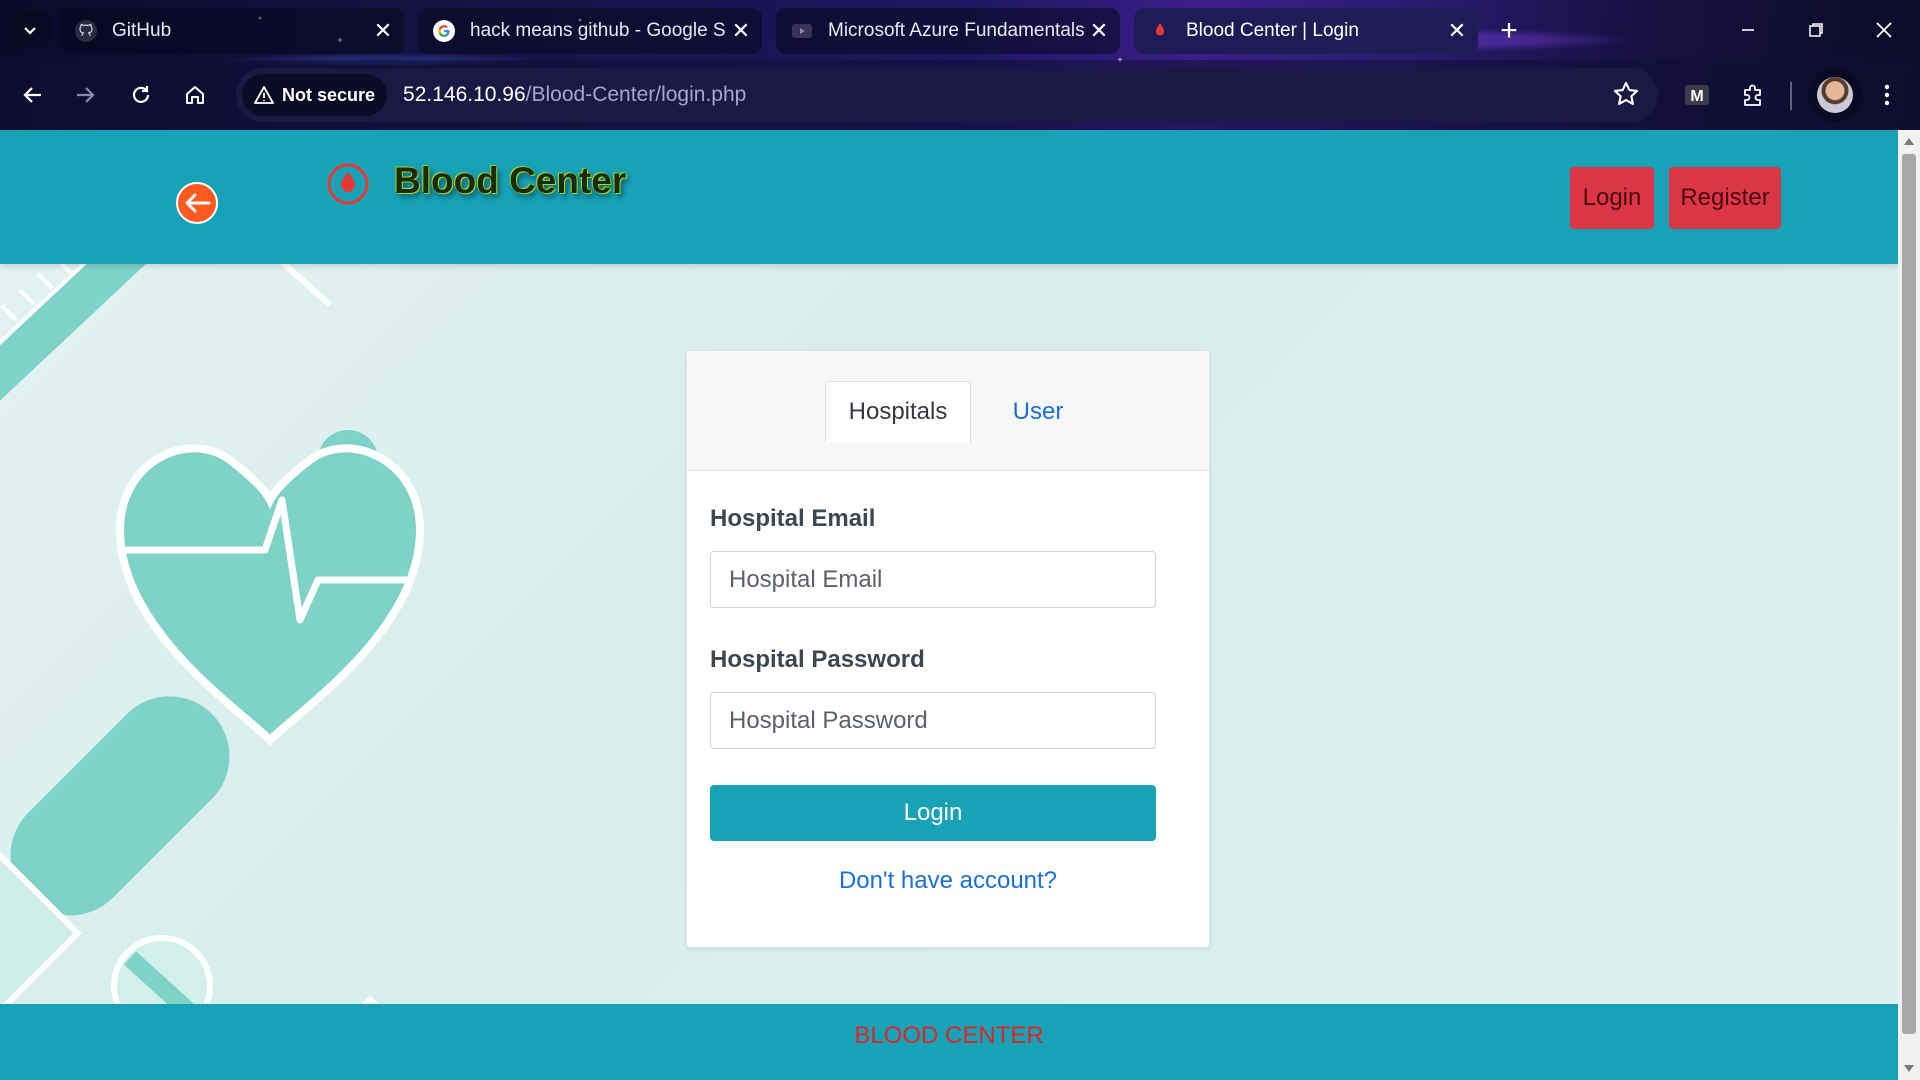 This screenshot has width=1920, height=1080. What do you see at coordinates (949, 197) in the screenshot?
I see `site-header: Blood Center Login Register` at bounding box center [949, 197].